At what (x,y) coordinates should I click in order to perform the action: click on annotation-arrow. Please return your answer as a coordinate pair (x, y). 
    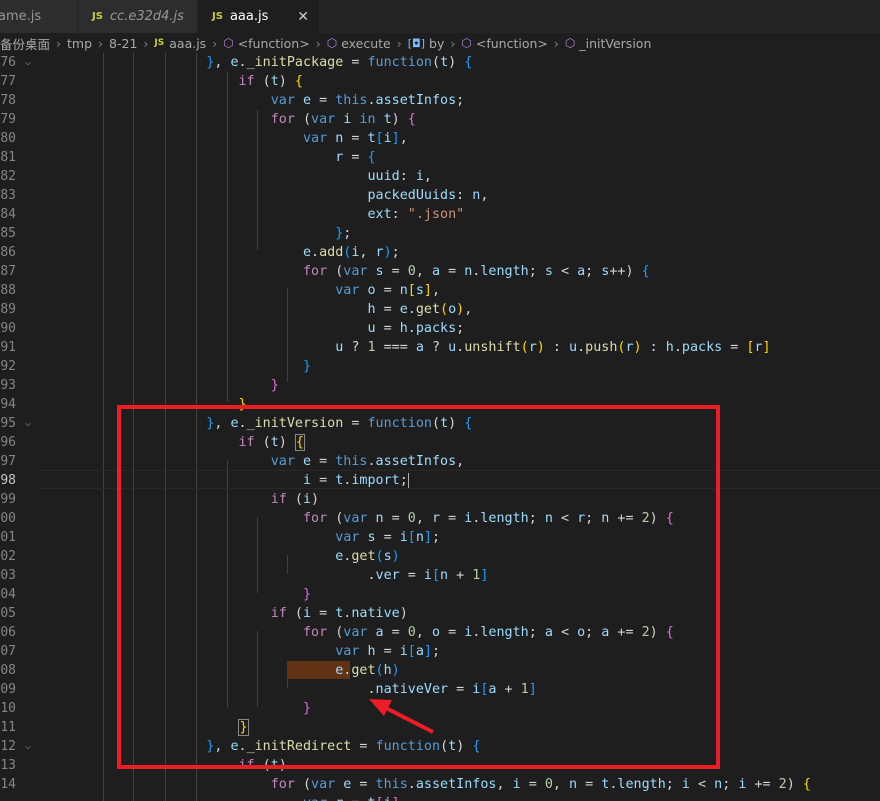
    Looking at the image, I should click on (401, 716).